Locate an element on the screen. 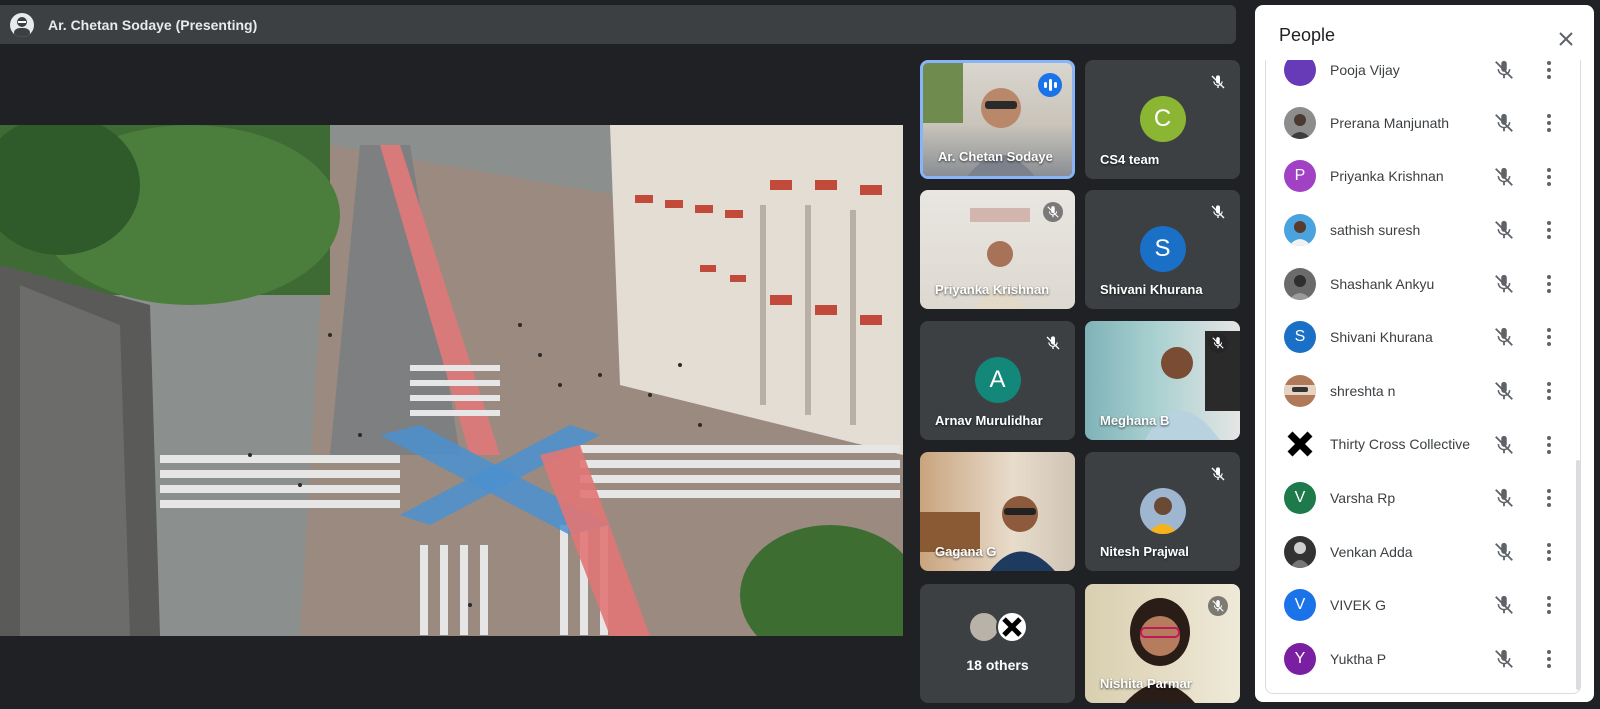  avatar: Y is located at coordinates (1300, 658).